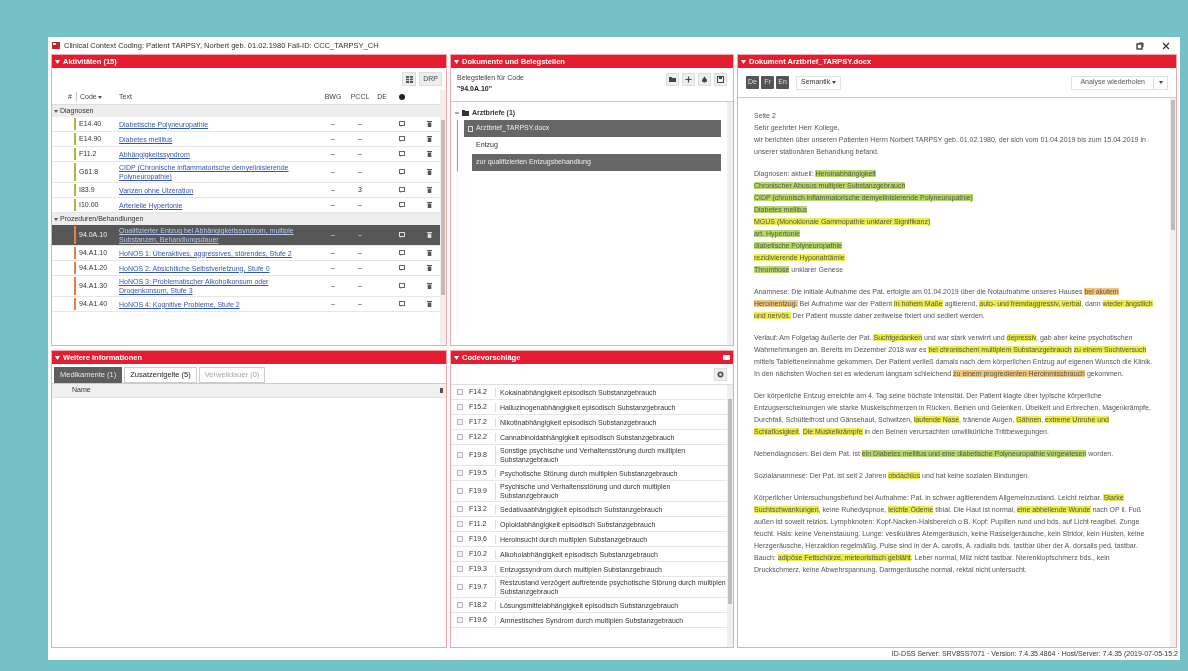 The image size is (1188, 671). What do you see at coordinates (1140, 45) in the screenshot?
I see `restore-icon` at bounding box center [1140, 45].